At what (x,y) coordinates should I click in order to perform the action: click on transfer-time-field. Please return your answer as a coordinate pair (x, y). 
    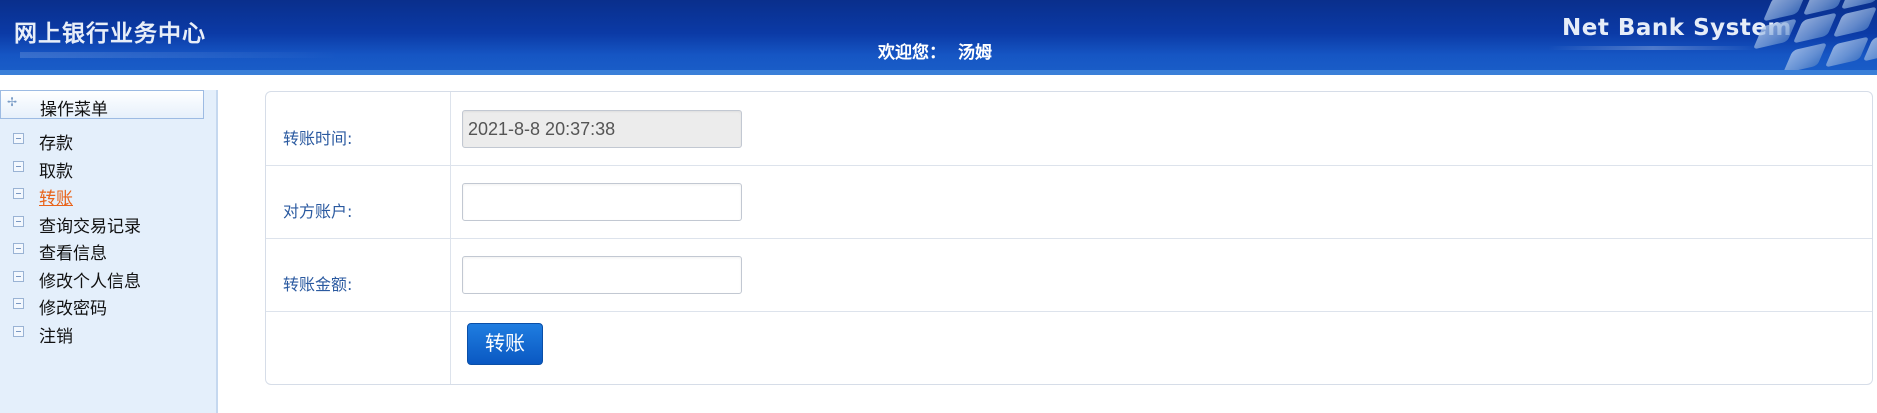
    Looking at the image, I should click on (602, 129).